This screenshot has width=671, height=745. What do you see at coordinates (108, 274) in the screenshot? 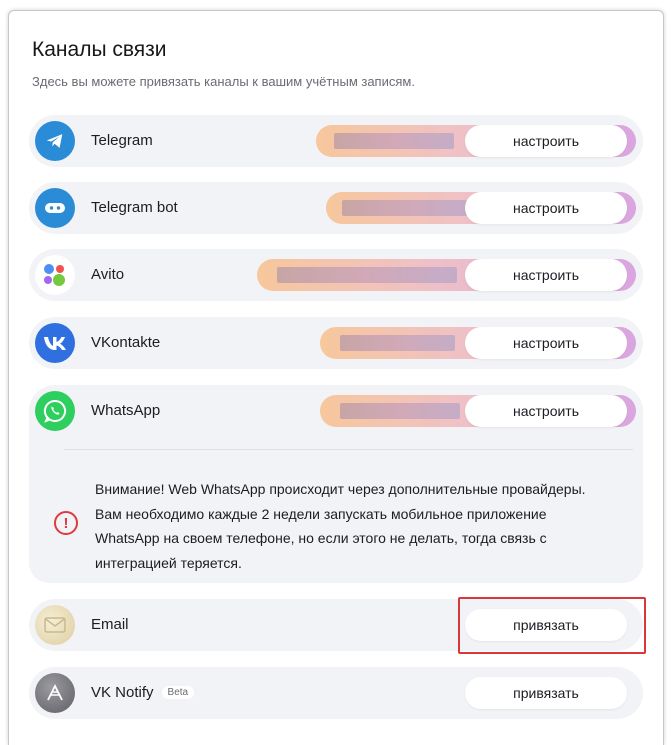
I see `channel-name-avito: Avito` at bounding box center [108, 274].